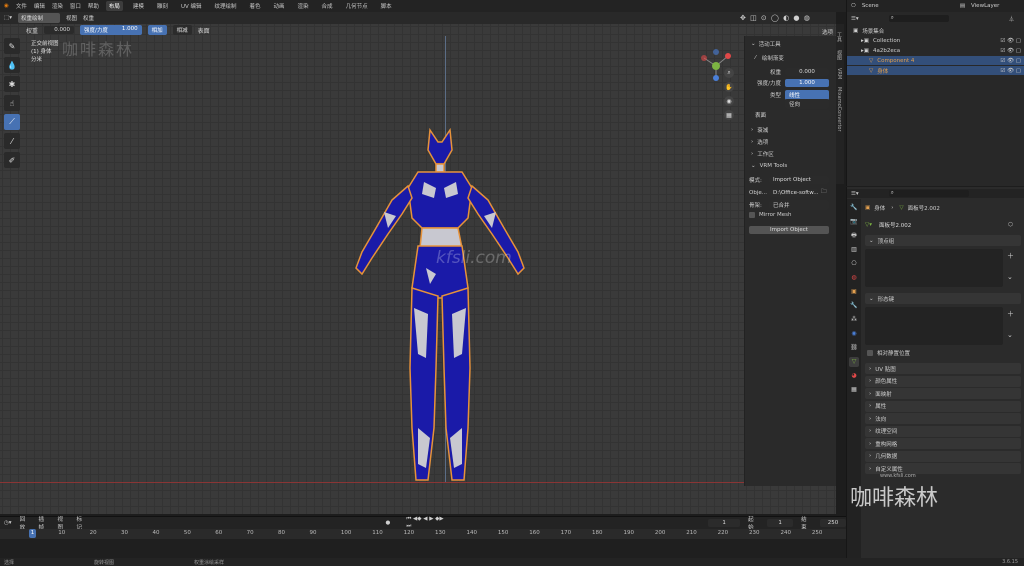 The width and height of the screenshot is (1024, 566). Describe the element at coordinates (943, 393) in the screenshot. I see `property-panel-header: › 面映射` at that location.